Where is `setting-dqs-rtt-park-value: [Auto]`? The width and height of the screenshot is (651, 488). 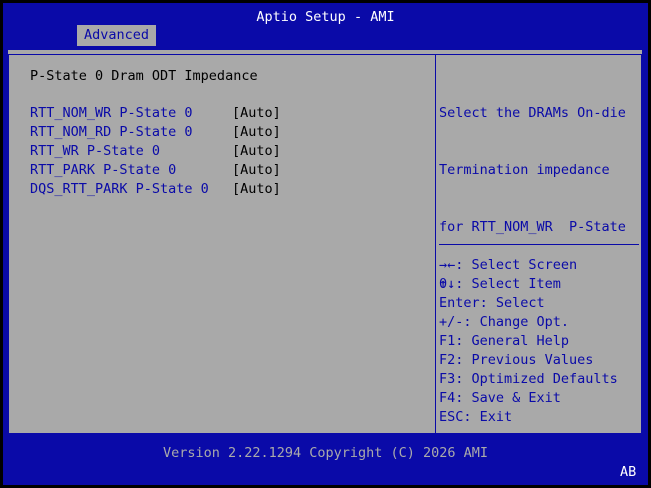
setting-dqs-rtt-park-value: [Auto] is located at coordinates (256, 189).